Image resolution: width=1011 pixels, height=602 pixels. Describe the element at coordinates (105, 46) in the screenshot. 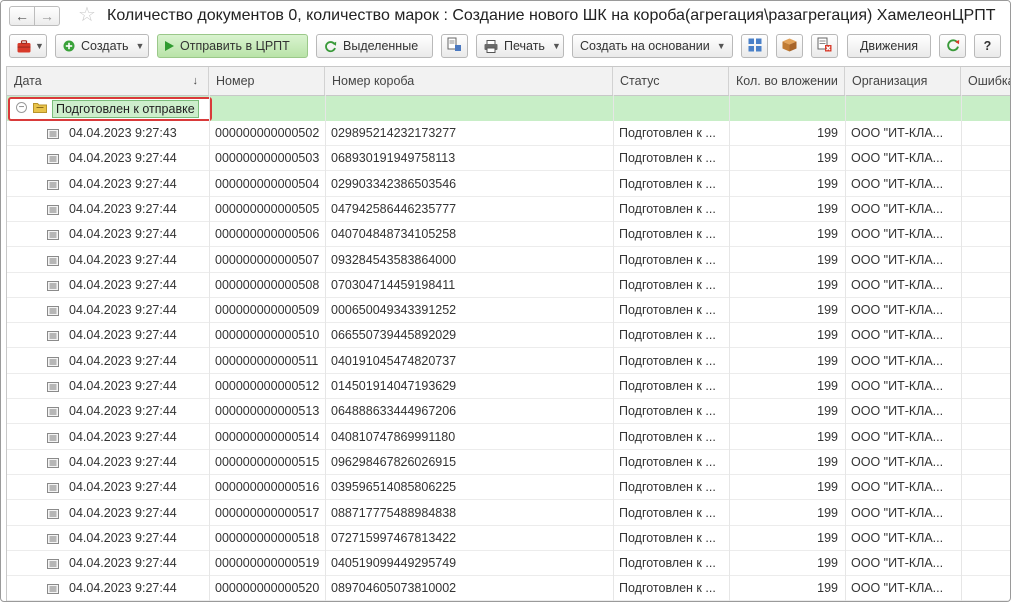

I see `create-button-label: Создать` at that location.